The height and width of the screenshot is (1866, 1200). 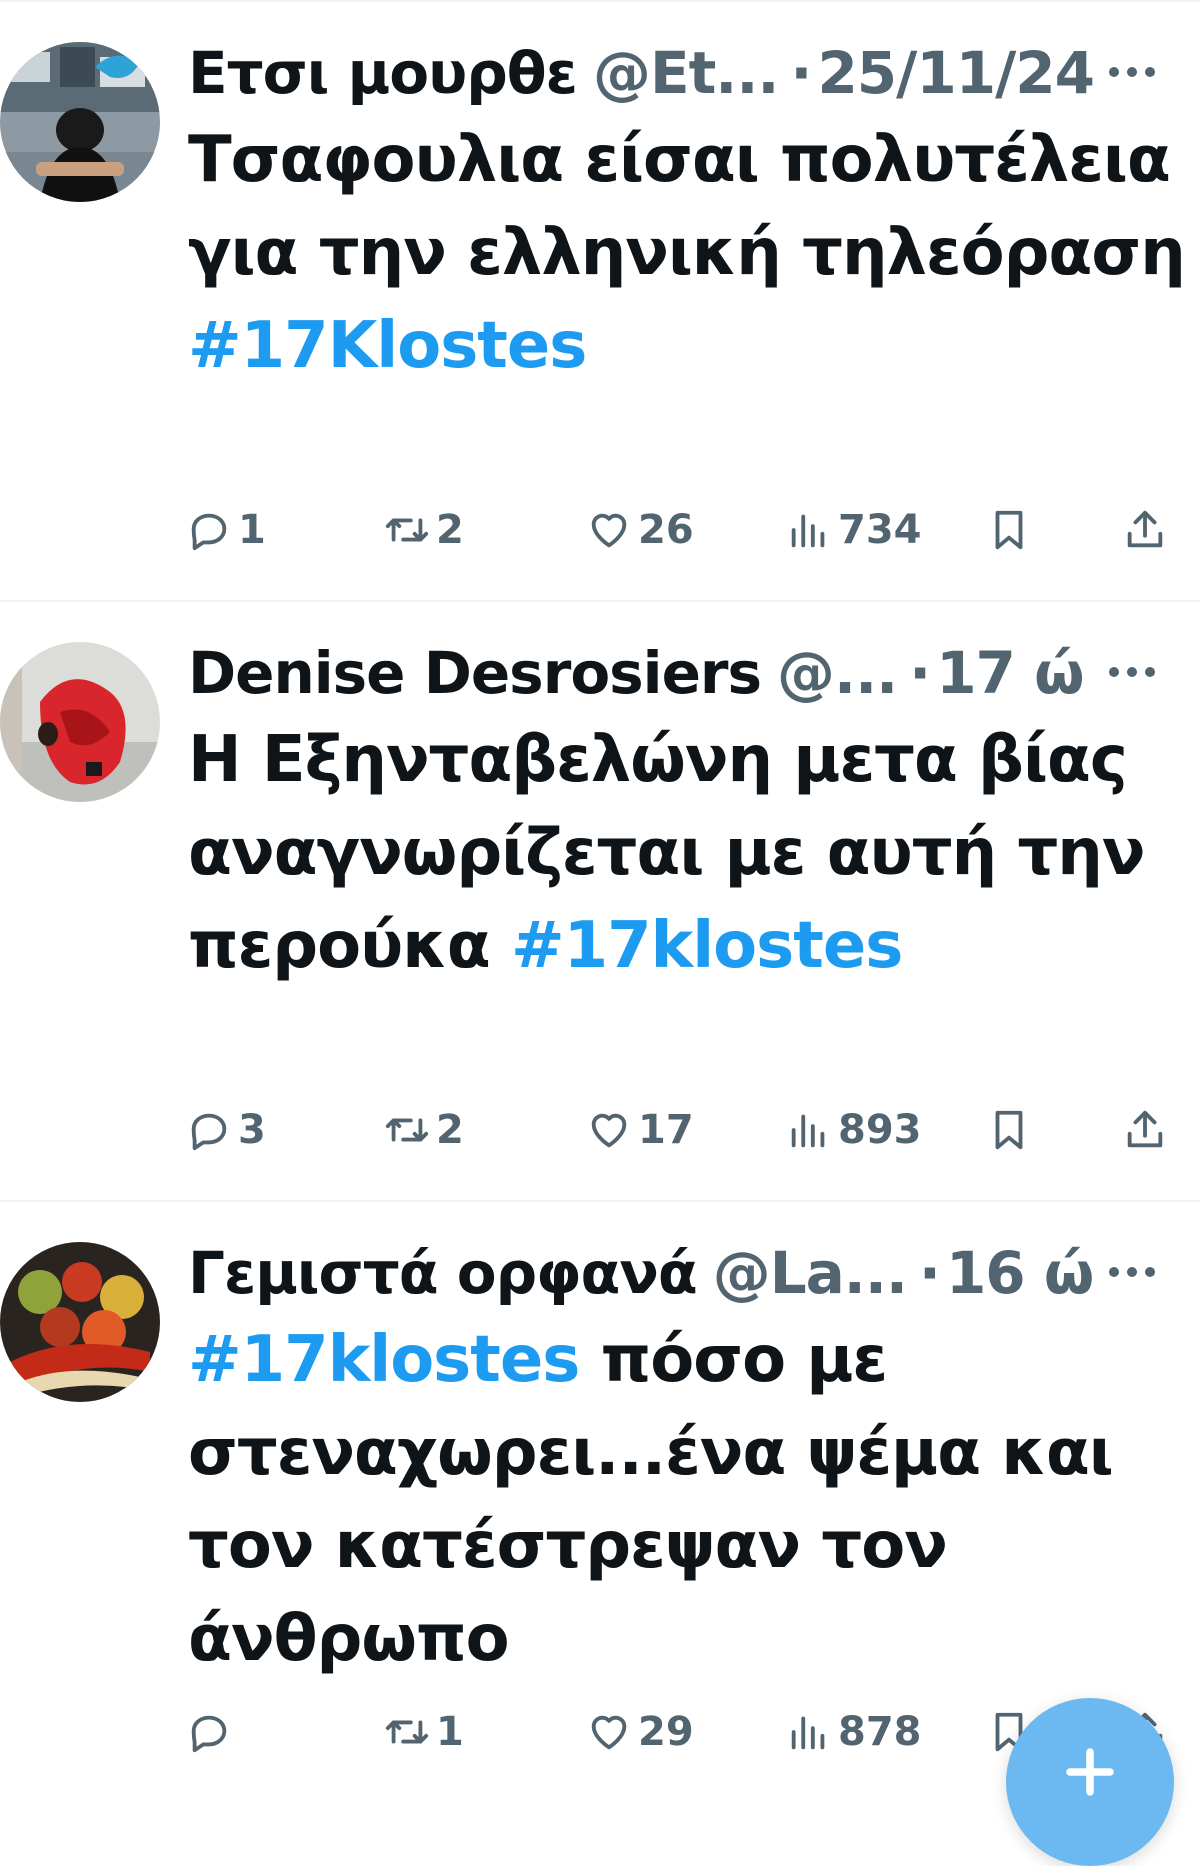 I want to click on like-button: 29, so click(x=640, y=1732).